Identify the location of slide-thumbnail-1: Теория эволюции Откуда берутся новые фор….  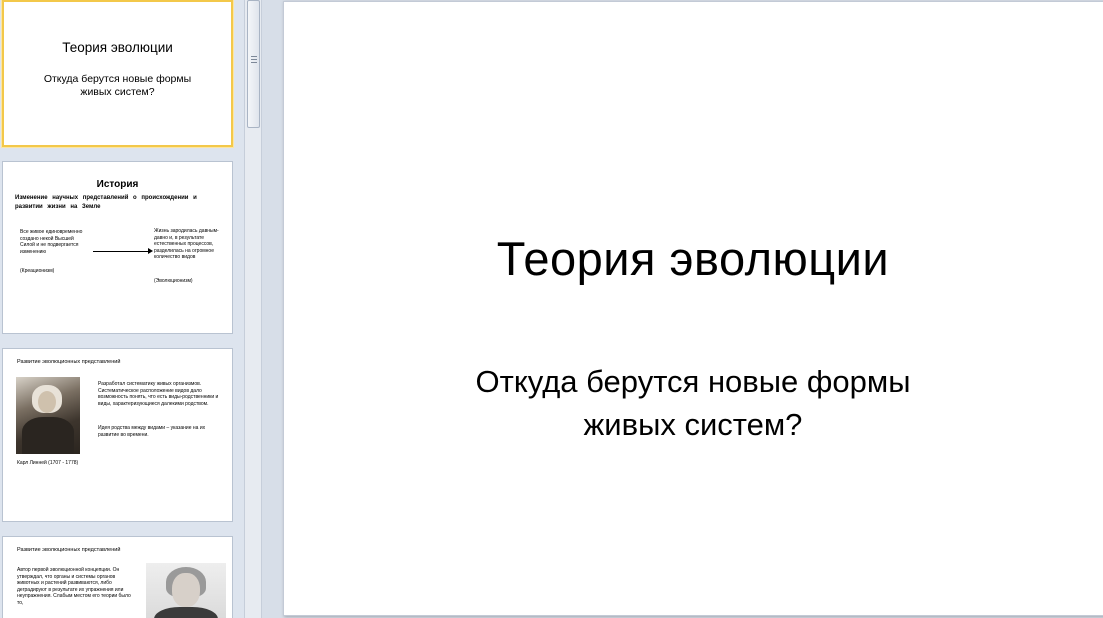
(117, 73).